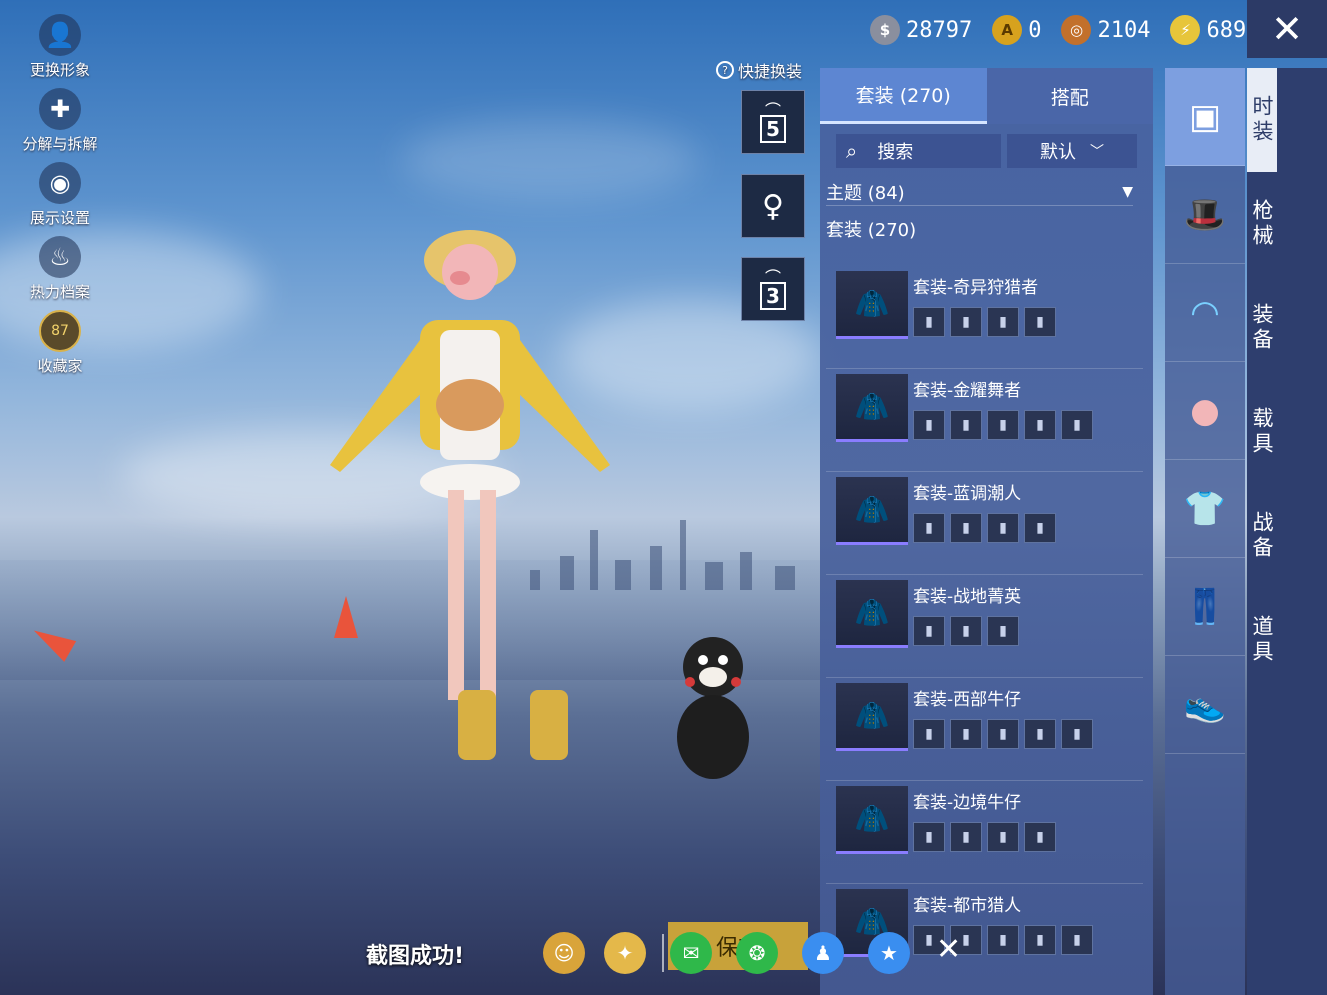  I want to click on divider, so click(663, 953).